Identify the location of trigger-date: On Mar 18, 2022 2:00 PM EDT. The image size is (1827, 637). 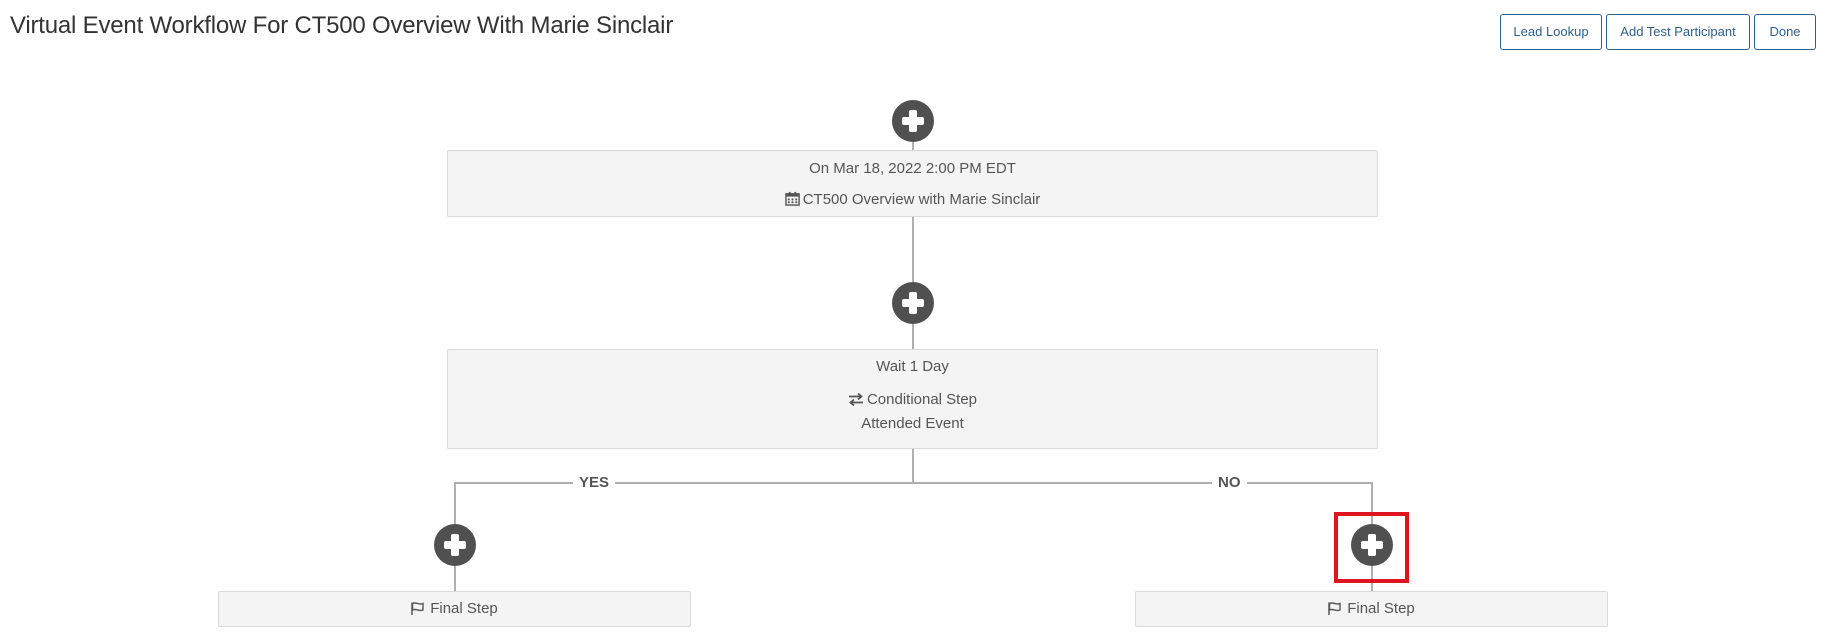
(912, 168).